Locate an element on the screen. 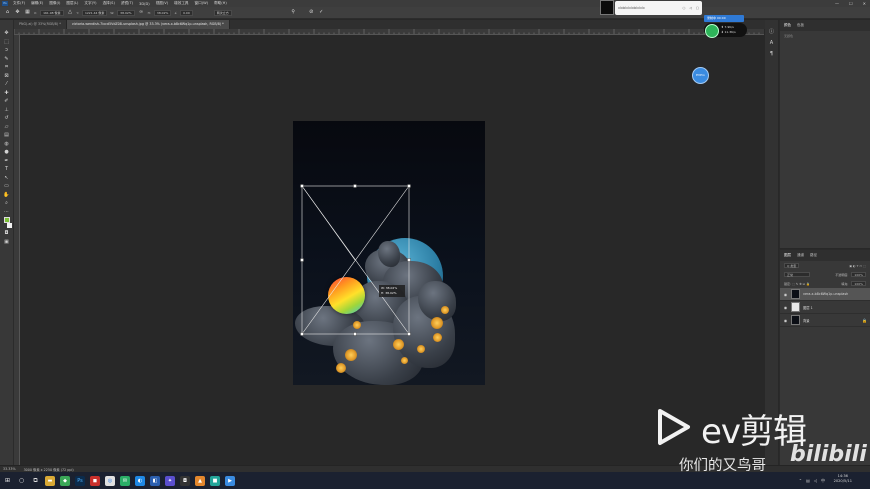 This screenshot has width=870, height=489. app-blue-icon: ◧ is located at coordinates (155, 480).